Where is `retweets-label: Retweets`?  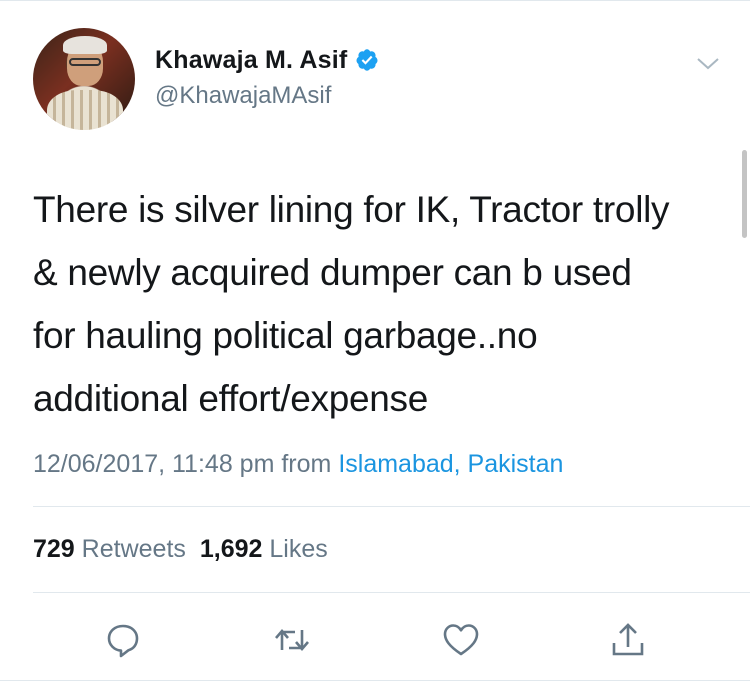 retweets-label: Retweets is located at coordinates (133, 549).